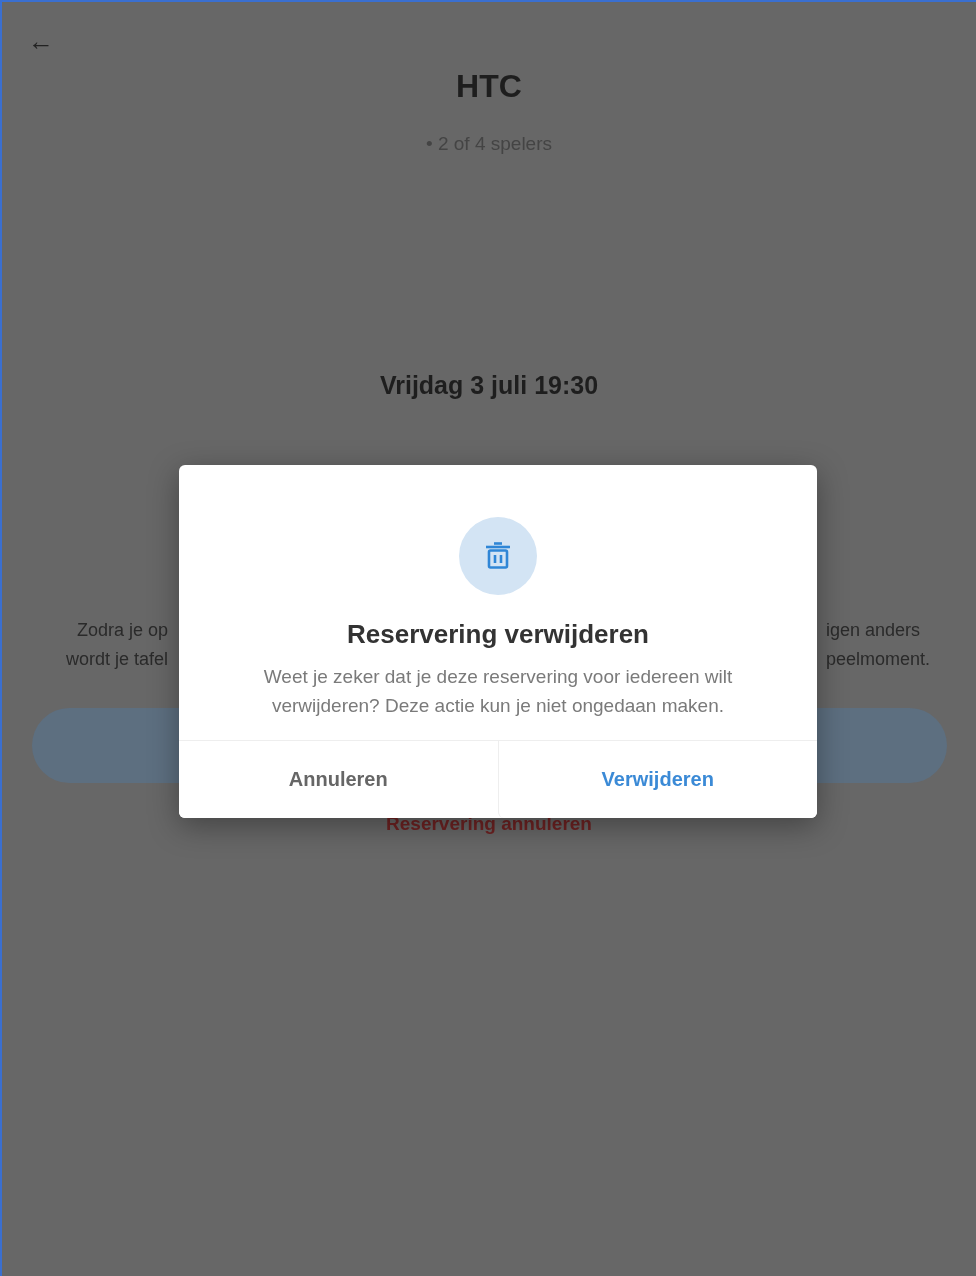 This screenshot has height=1276, width=976. Describe the element at coordinates (116, 659) in the screenshot. I see `info-text: wordt je tafel` at that location.